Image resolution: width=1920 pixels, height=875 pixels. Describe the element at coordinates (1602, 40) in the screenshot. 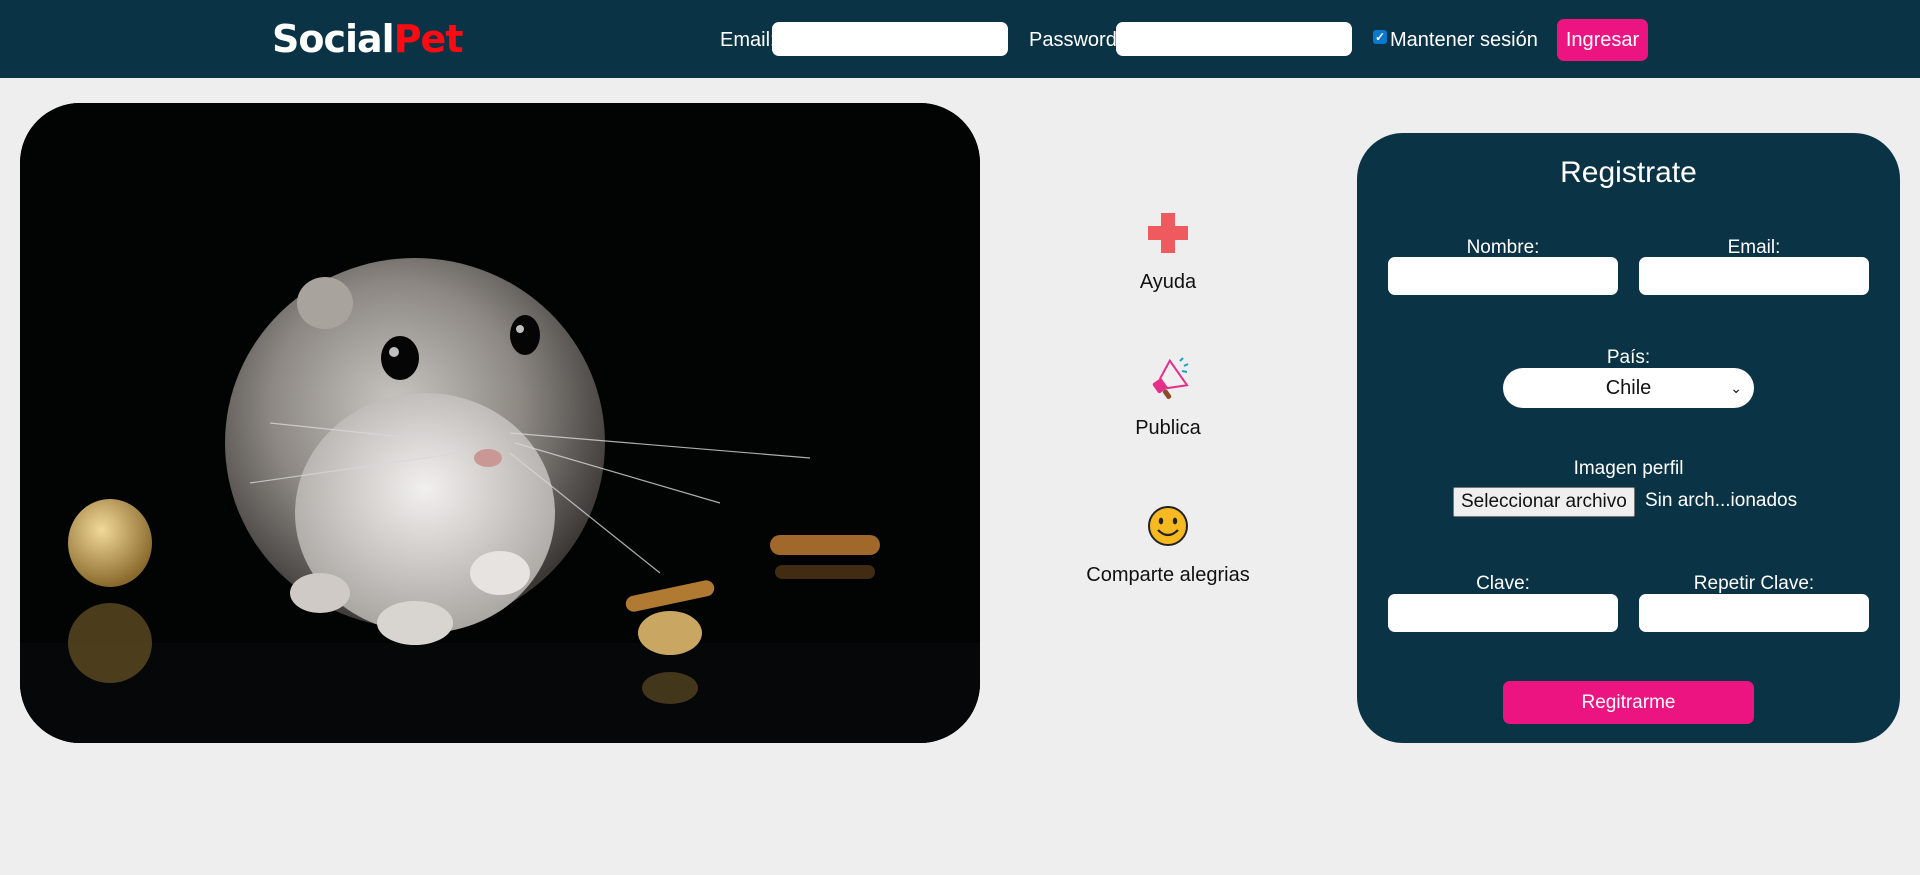

I see `login-button: Ingresar` at that location.